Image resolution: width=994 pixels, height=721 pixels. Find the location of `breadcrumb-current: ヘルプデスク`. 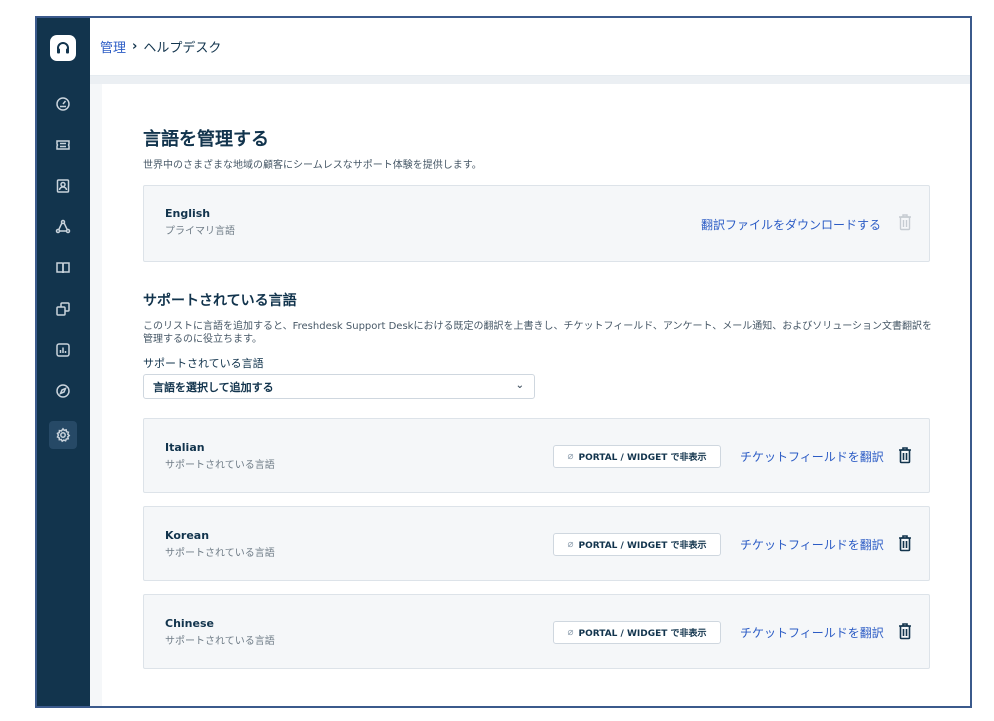

breadcrumb-current: ヘルプデスク is located at coordinates (182, 48).